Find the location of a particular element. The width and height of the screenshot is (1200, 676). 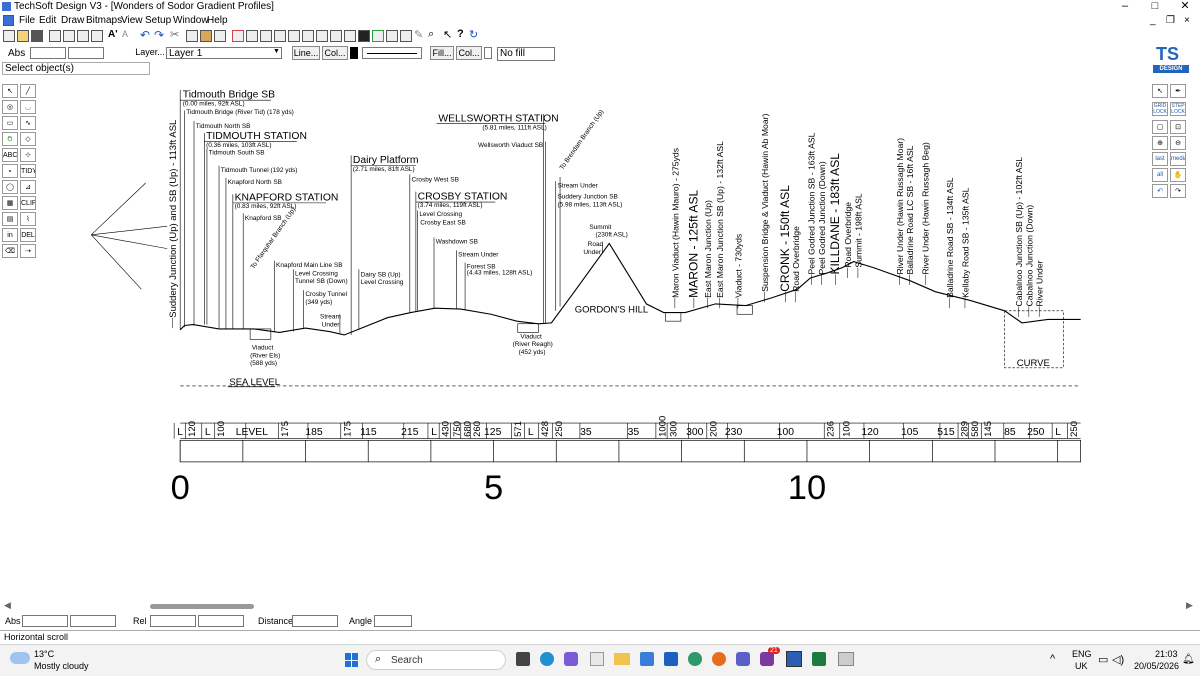

firefox-icon is located at coordinates (719, 659).